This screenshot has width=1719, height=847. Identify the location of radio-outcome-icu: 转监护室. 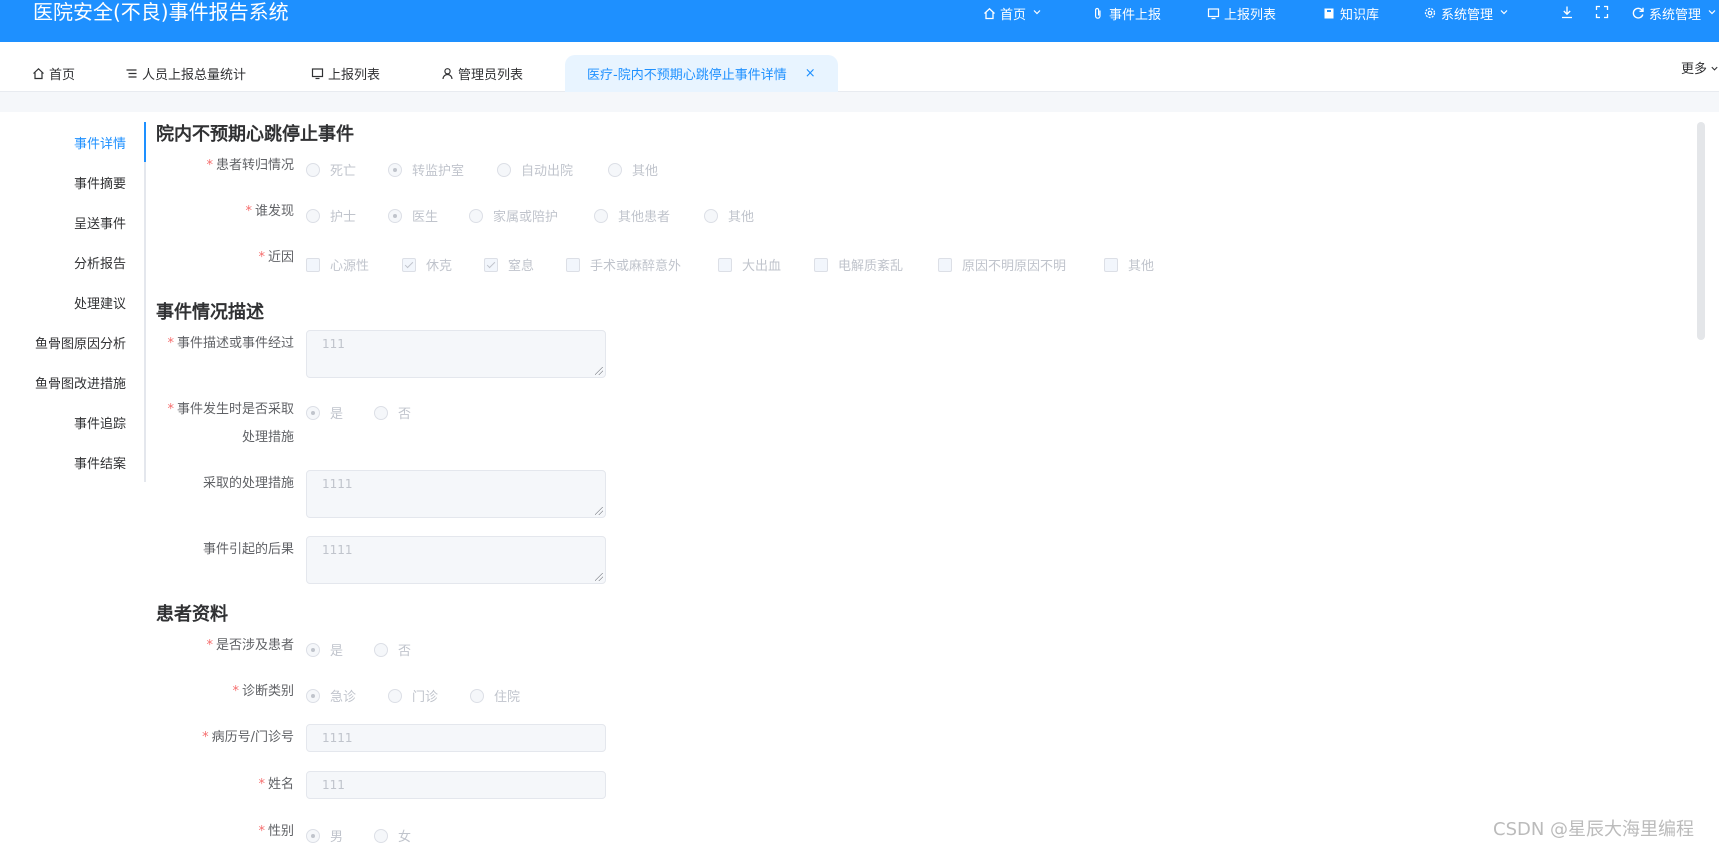
(426, 169).